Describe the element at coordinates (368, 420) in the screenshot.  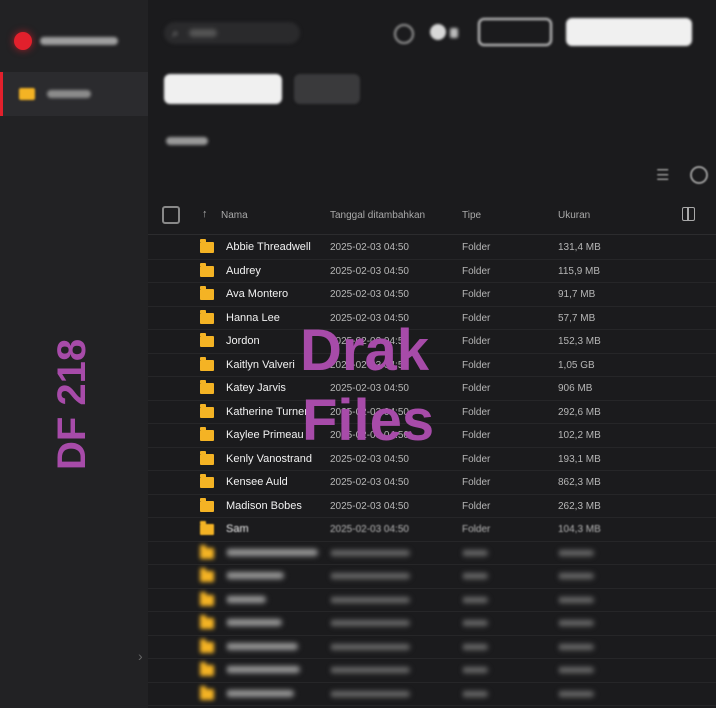
I see `watermark-files: Files` at that location.